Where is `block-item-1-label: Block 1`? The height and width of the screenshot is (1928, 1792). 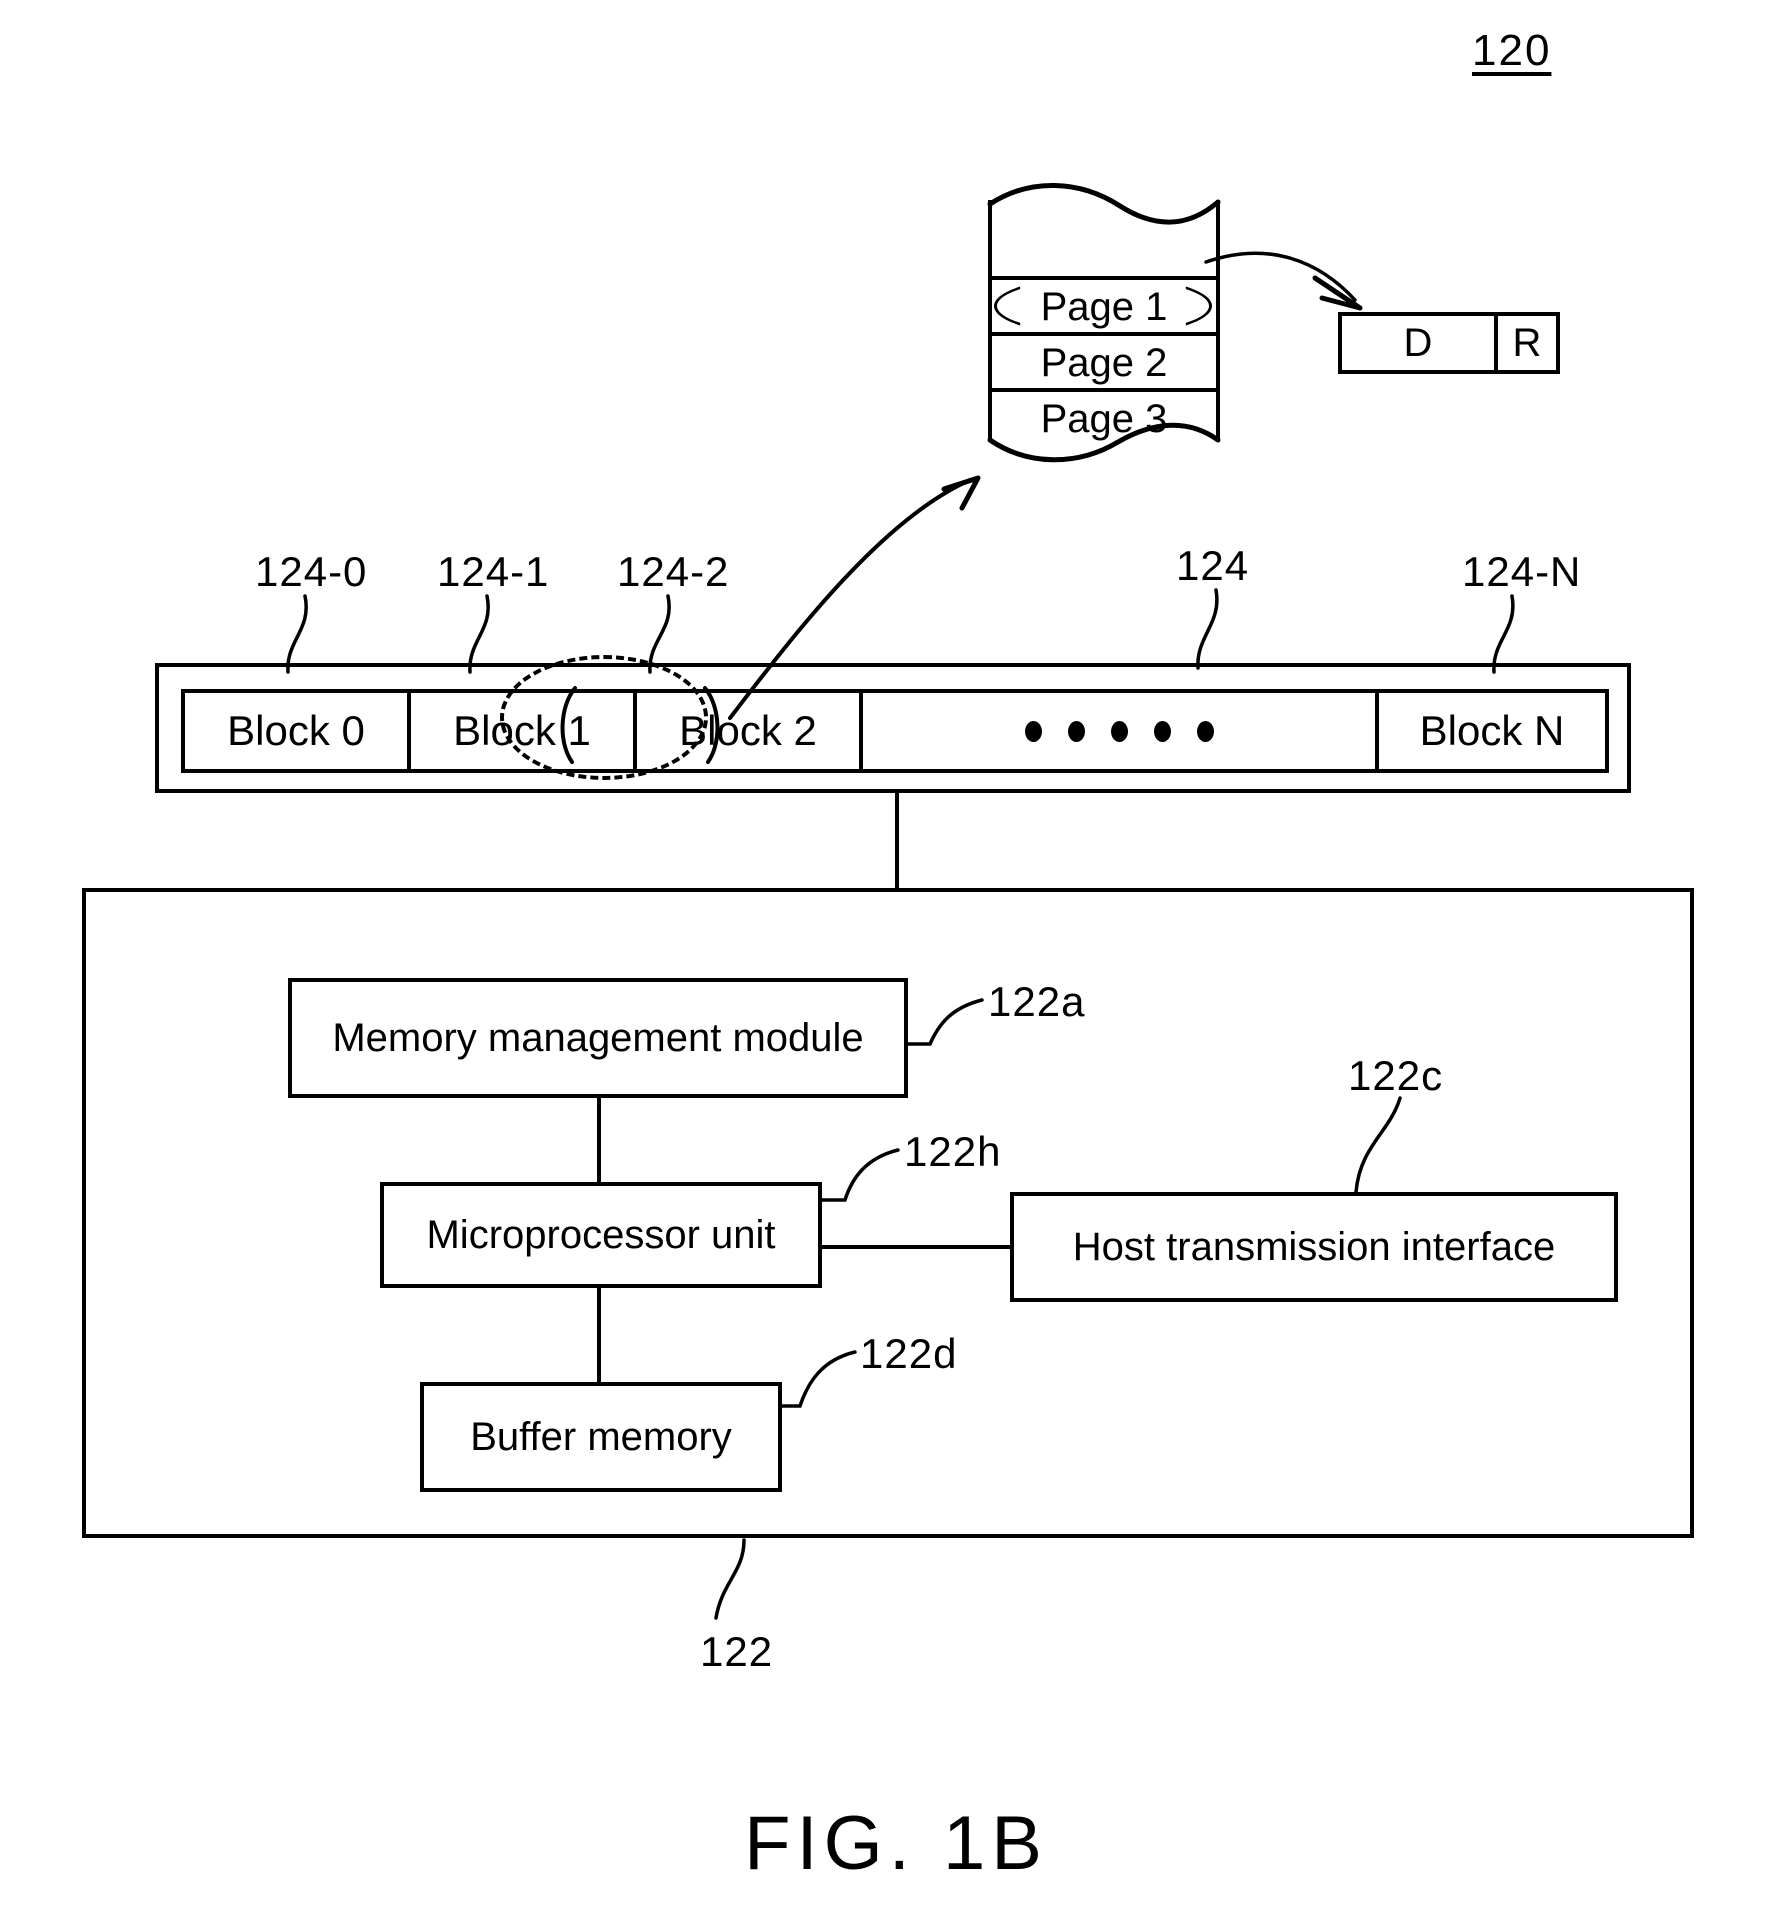
block-item-1-label: Block 1 is located at coordinates (522, 730).